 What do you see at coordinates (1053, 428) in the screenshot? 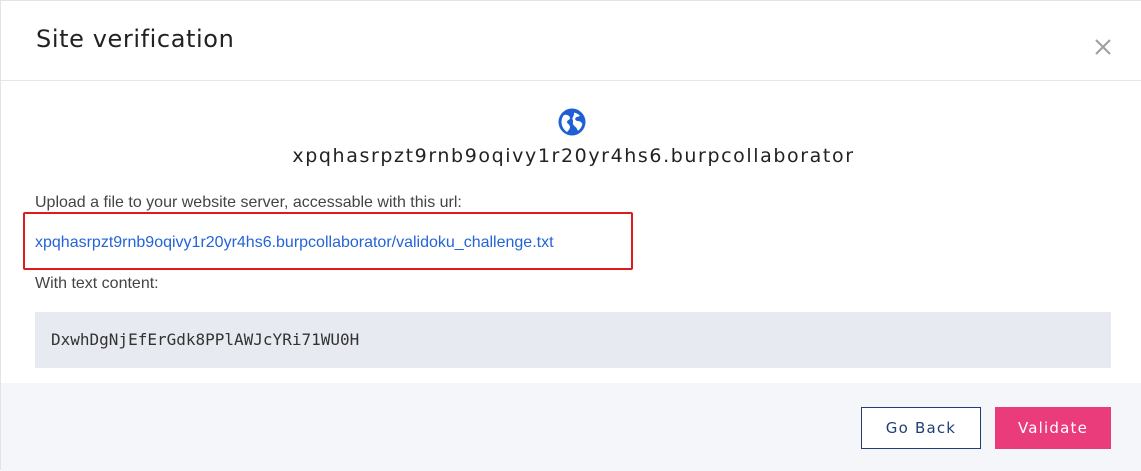
I see `validate-button: Validate` at bounding box center [1053, 428].